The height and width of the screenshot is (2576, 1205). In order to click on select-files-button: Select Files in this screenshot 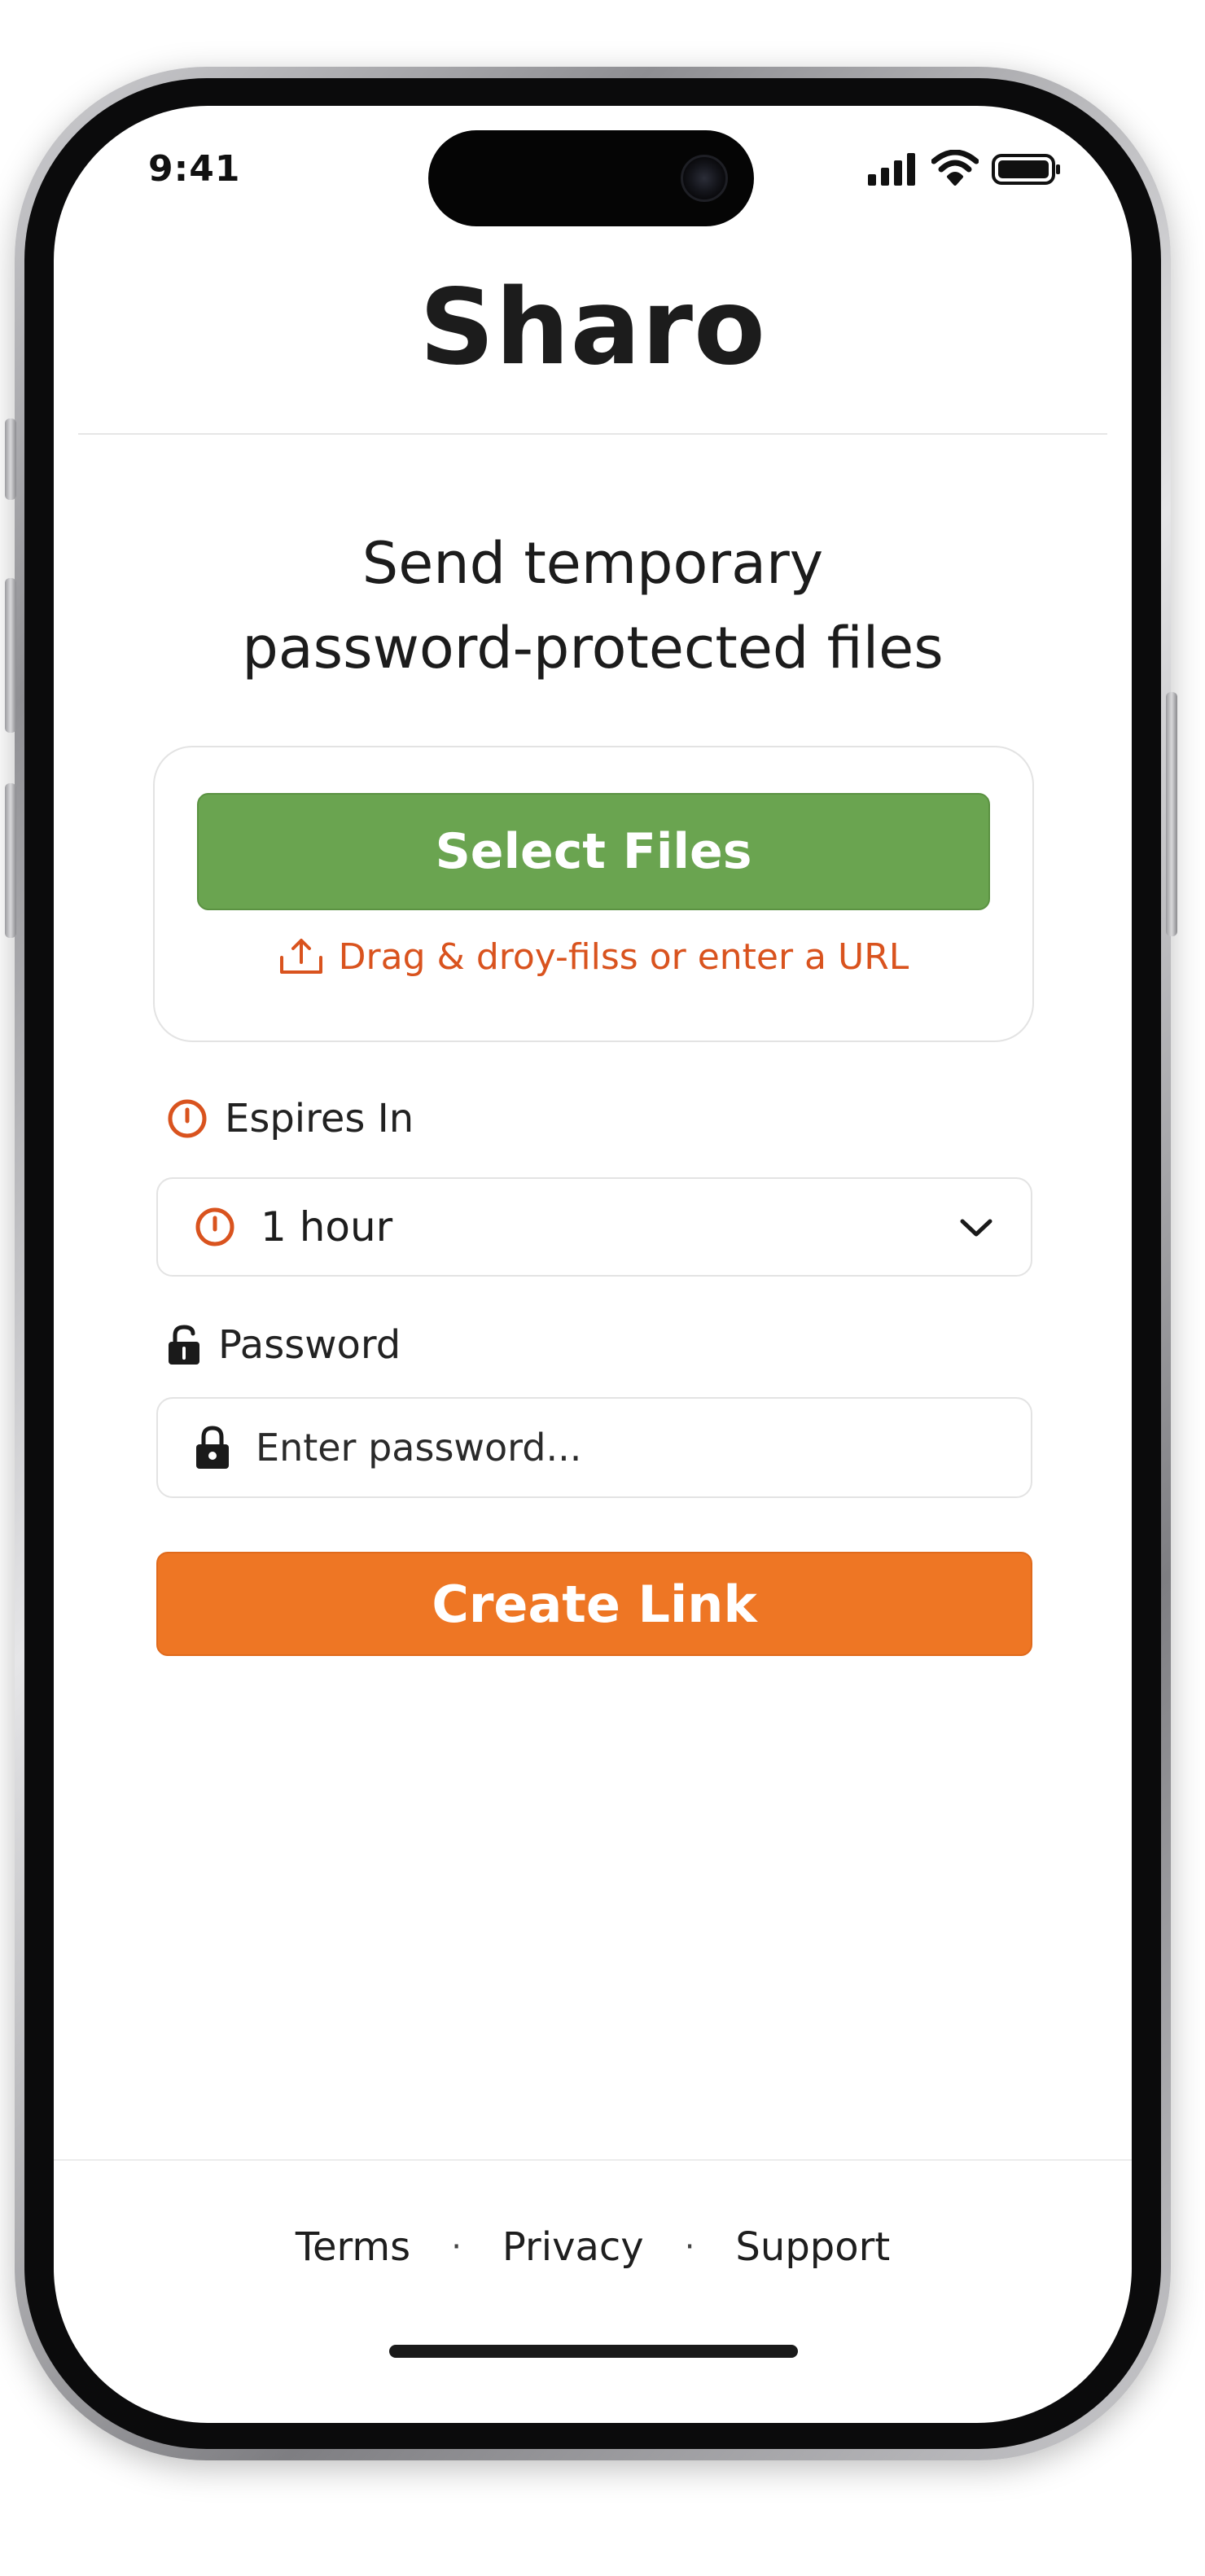, I will do `click(593, 851)`.